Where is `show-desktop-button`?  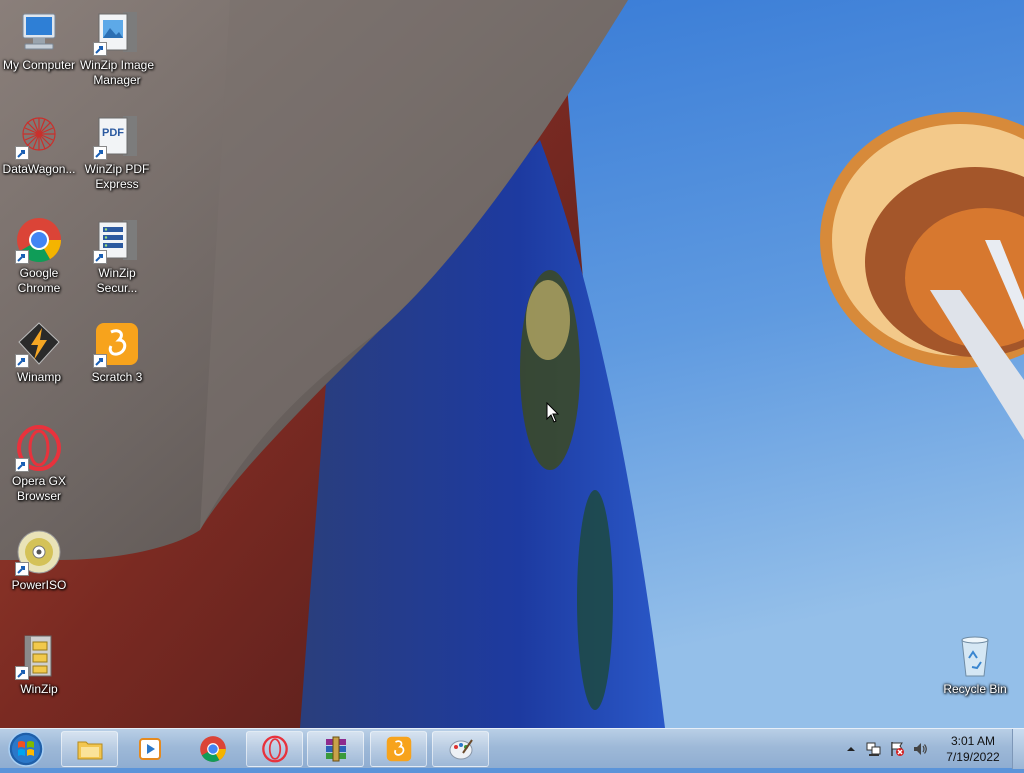 show-desktop-button is located at coordinates (1018, 749).